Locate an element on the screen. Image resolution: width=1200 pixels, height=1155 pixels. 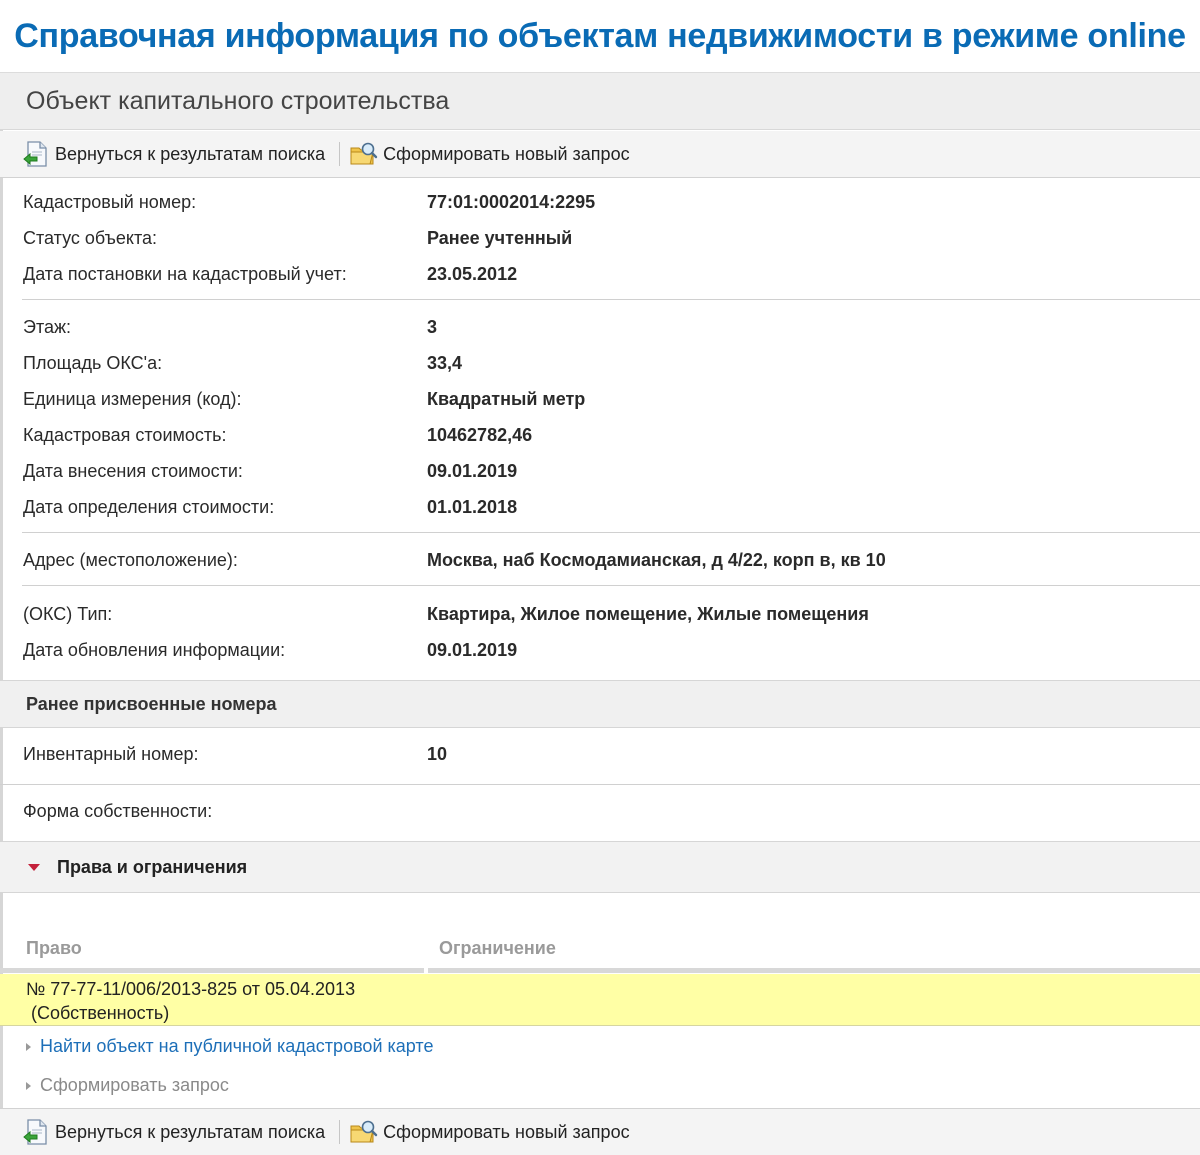
right-registration-number: № 77-77-11/006/2013-825 от 05.04.2013 is located at coordinates (191, 989).